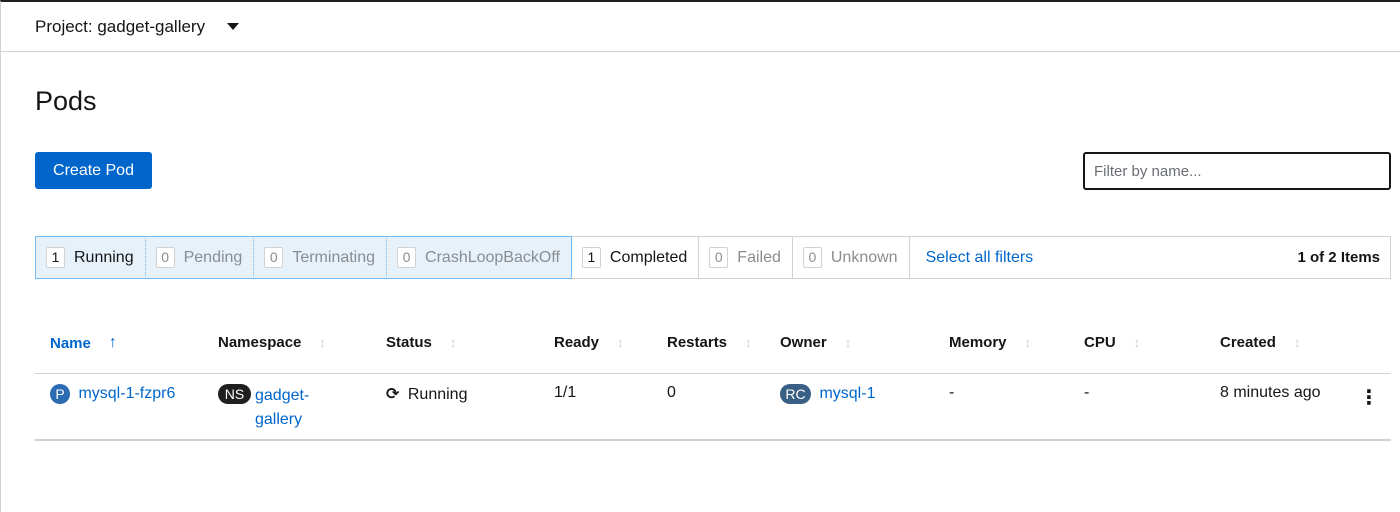 Image resolution: width=1400 pixels, height=512 pixels. Describe the element at coordinates (1100, 342) in the screenshot. I see `column-label: CPU` at that location.